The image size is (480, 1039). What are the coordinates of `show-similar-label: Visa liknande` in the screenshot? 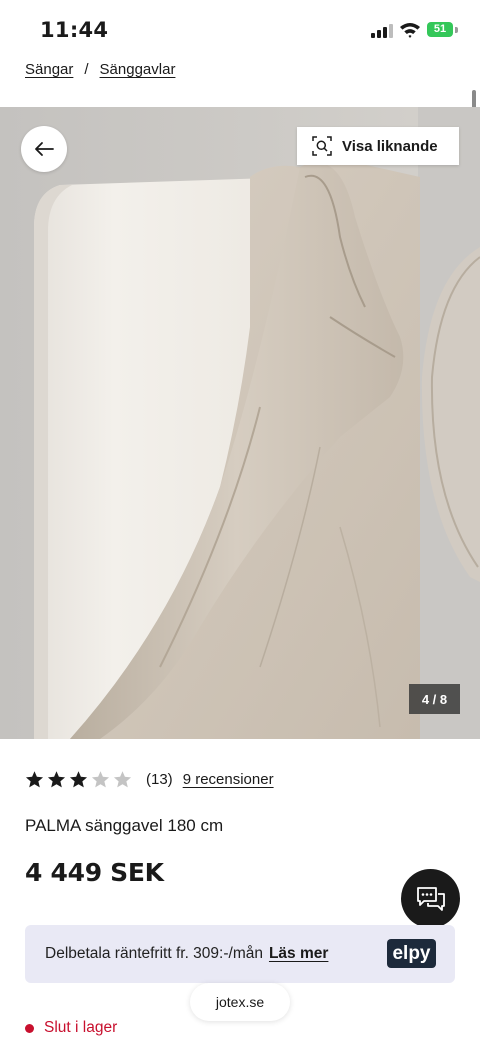 It's located at (390, 146).